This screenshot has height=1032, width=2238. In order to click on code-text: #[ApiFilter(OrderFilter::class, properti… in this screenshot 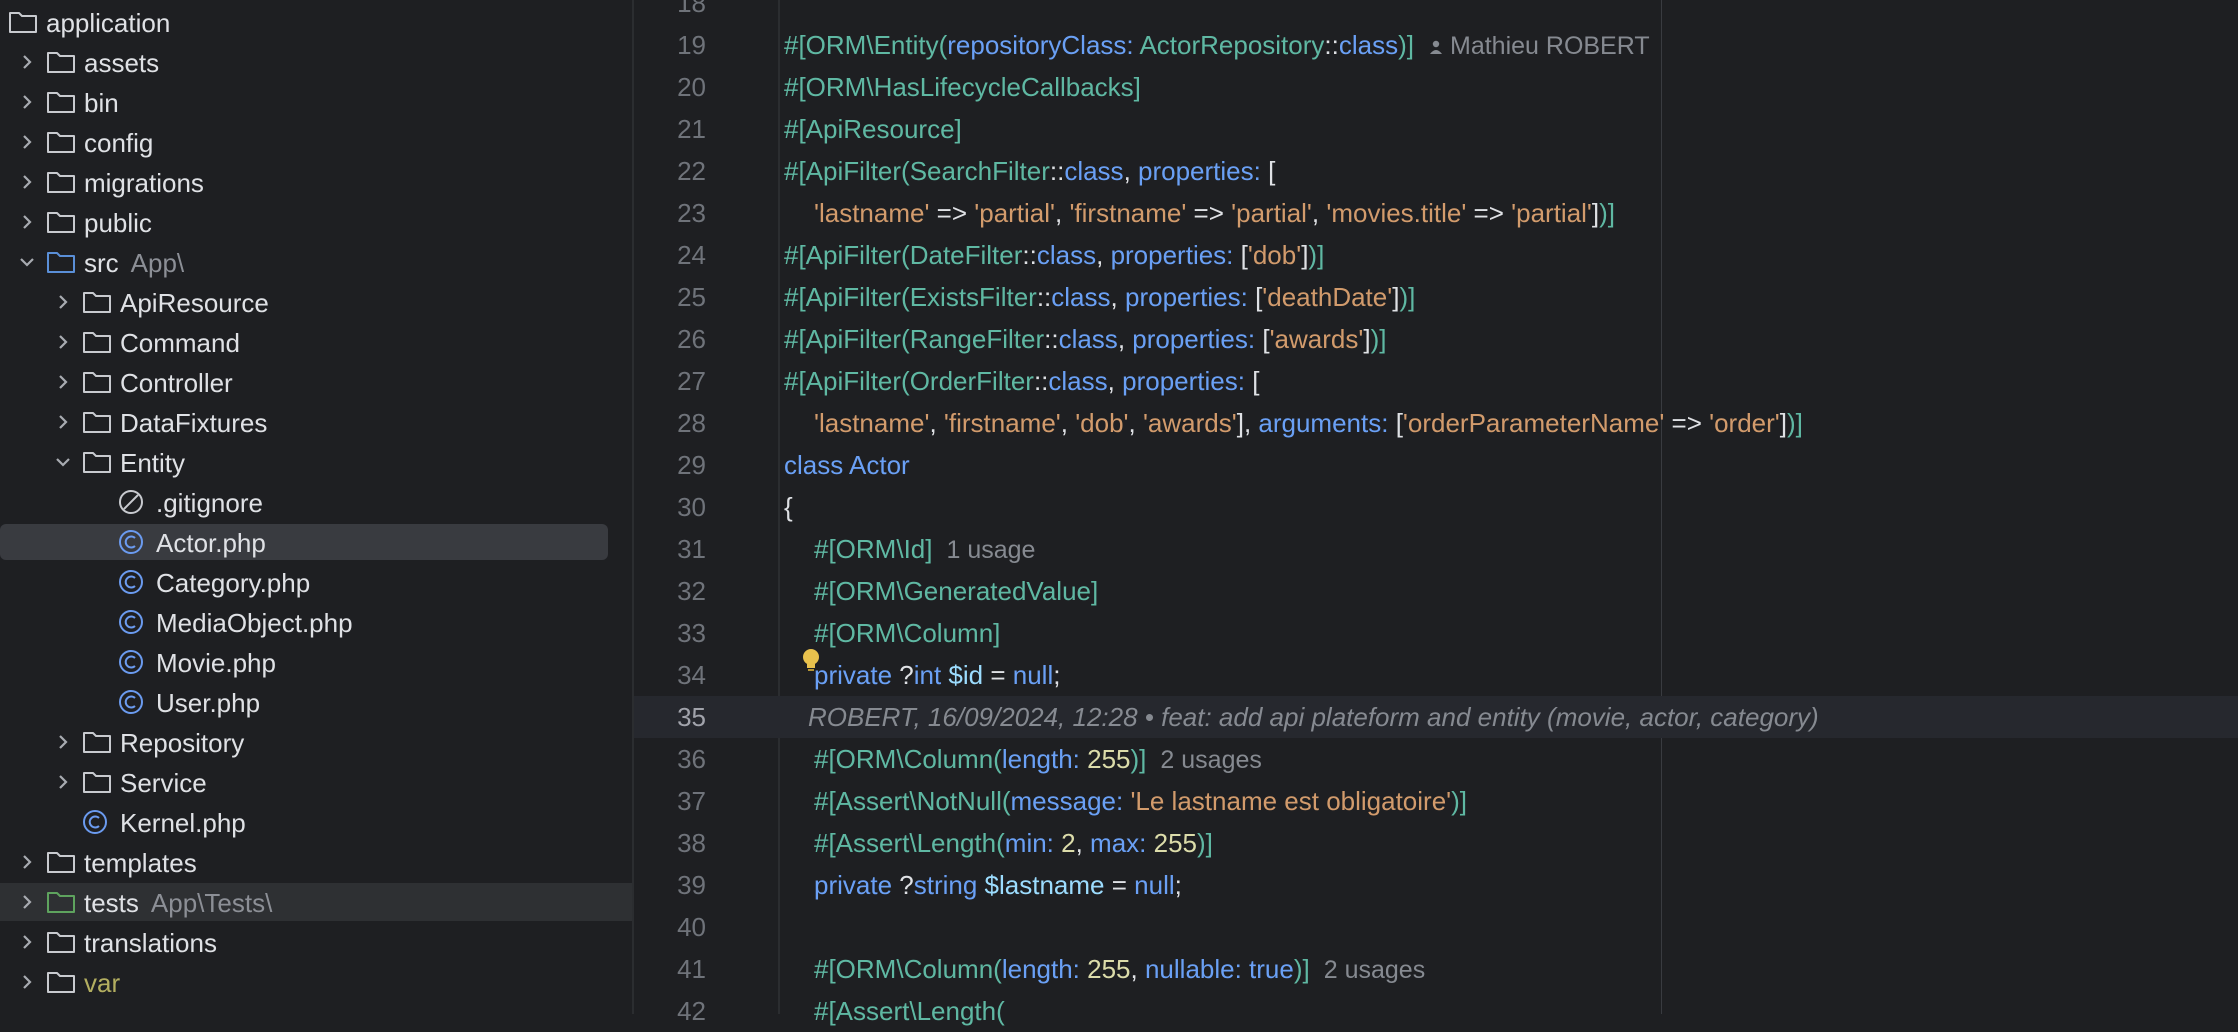, I will do `click(1021, 381)`.